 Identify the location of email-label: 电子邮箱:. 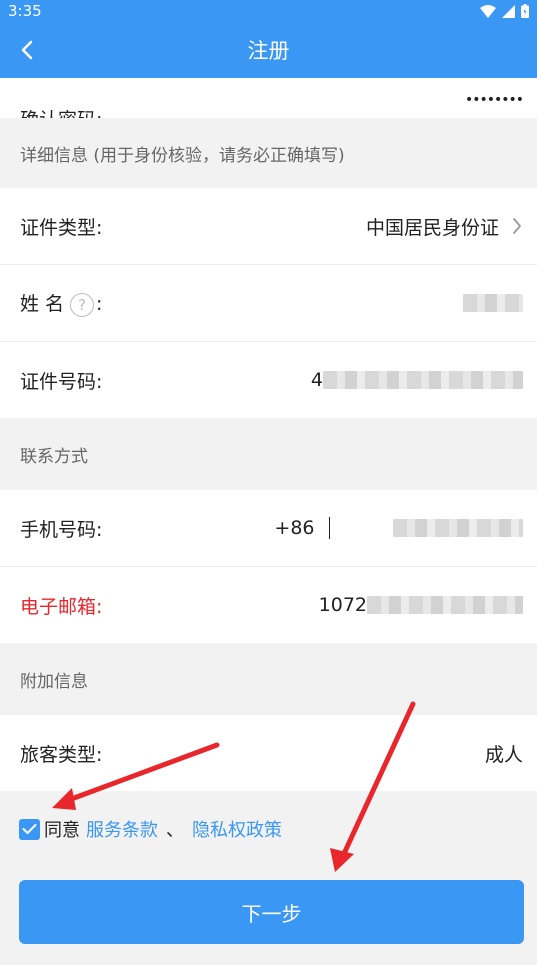
(61, 606).